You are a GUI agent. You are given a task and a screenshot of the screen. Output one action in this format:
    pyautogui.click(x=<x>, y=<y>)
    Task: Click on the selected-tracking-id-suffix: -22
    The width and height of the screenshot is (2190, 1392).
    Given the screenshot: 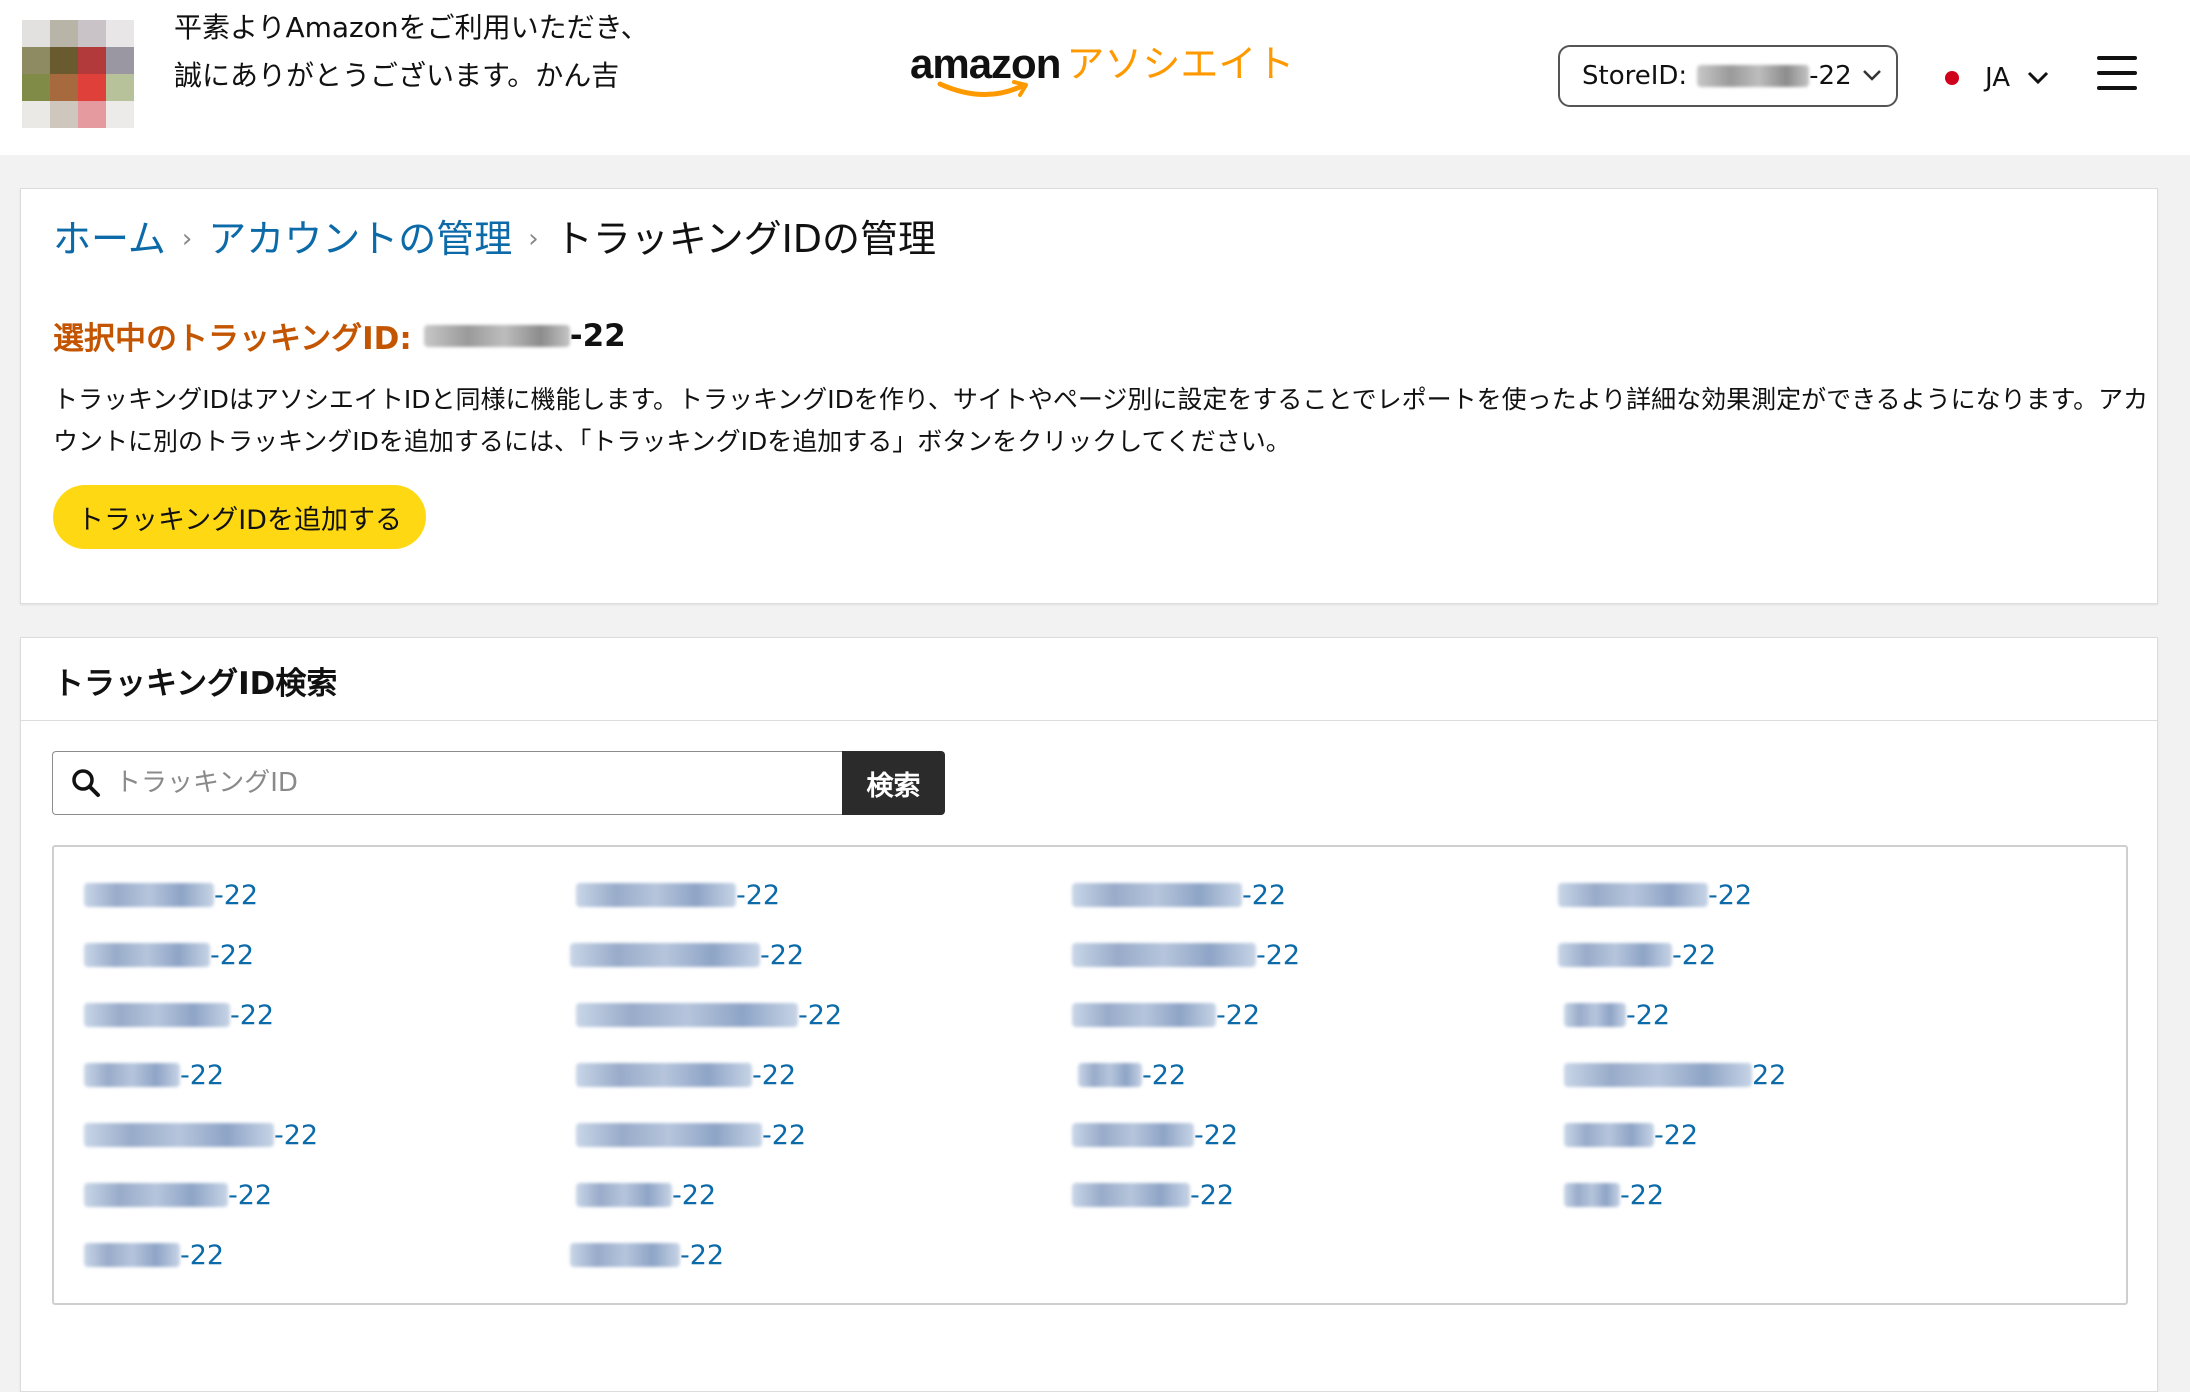 What is the action you would take?
    pyautogui.click(x=597, y=335)
    